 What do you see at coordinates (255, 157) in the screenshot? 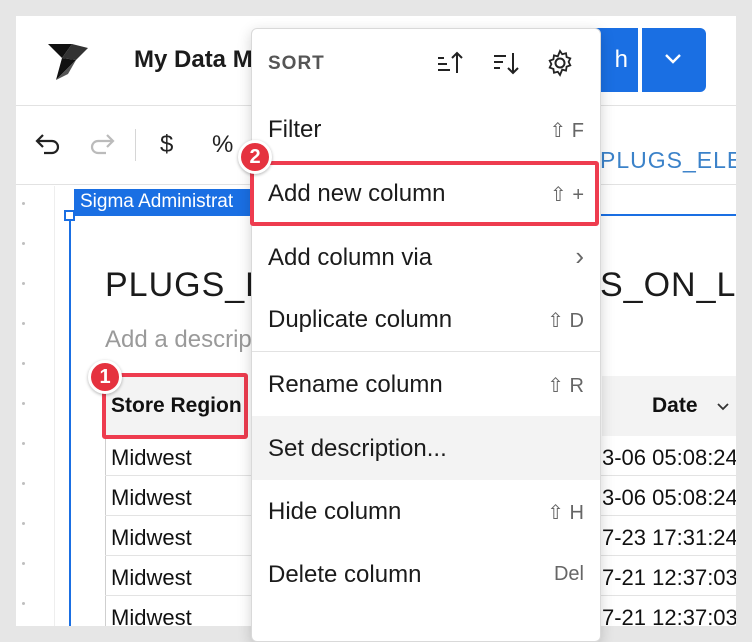
I see `annotation-badge-2: 2` at bounding box center [255, 157].